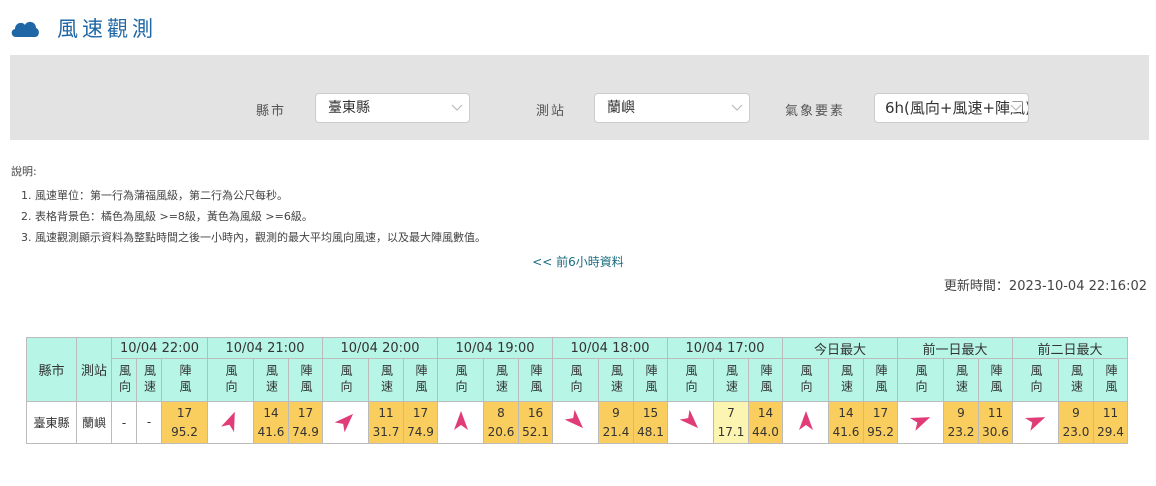 Image resolution: width=1156 pixels, height=486 pixels. Describe the element at coordinates (995, 412) in the screenshot. I see `gust-level: 11` at that location.